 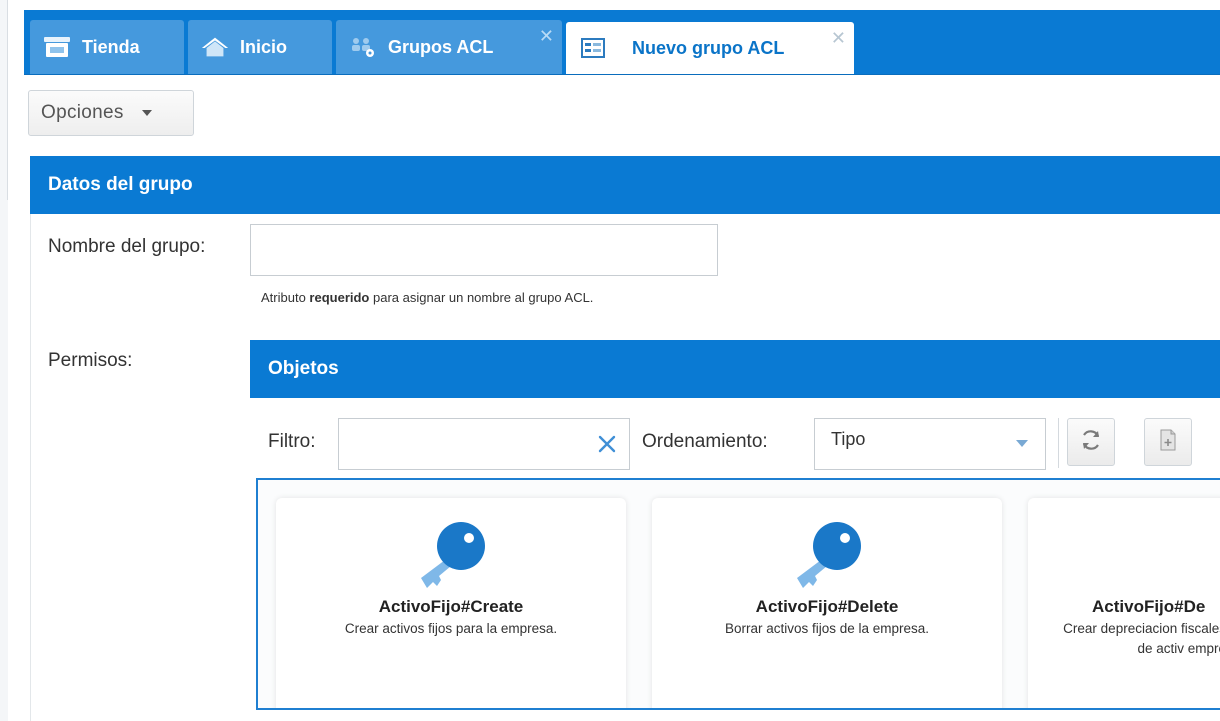 I want to click on users-group-icon, so click(x=363, y=47).